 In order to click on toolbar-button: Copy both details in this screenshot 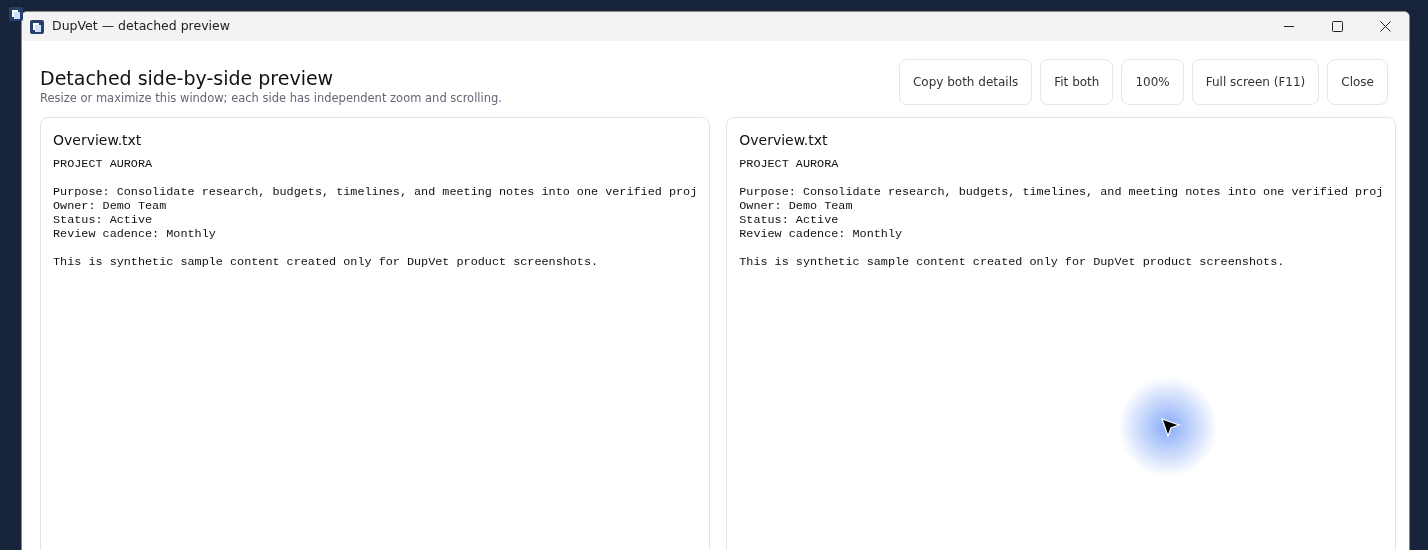, I will do `click(965, 82)`.